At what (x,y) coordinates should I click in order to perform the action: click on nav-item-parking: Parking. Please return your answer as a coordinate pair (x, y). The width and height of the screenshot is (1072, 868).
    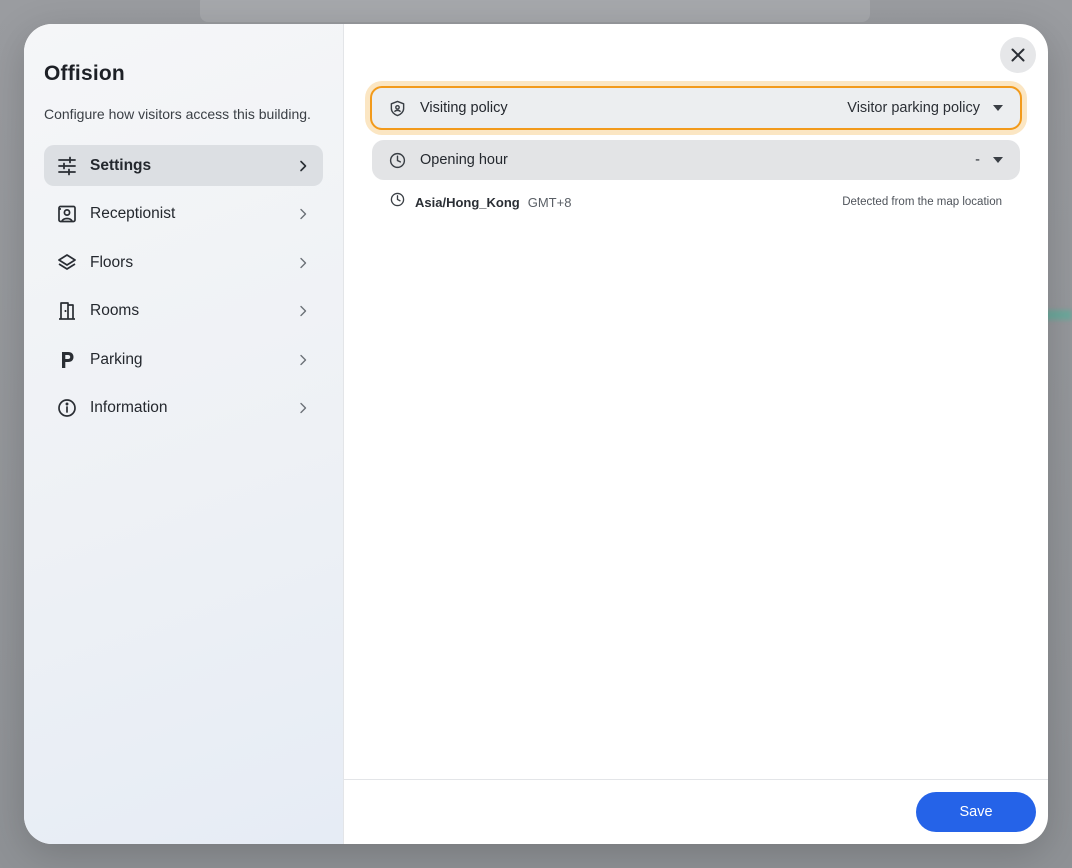
    Looking at the image, I should click on (183, 359).